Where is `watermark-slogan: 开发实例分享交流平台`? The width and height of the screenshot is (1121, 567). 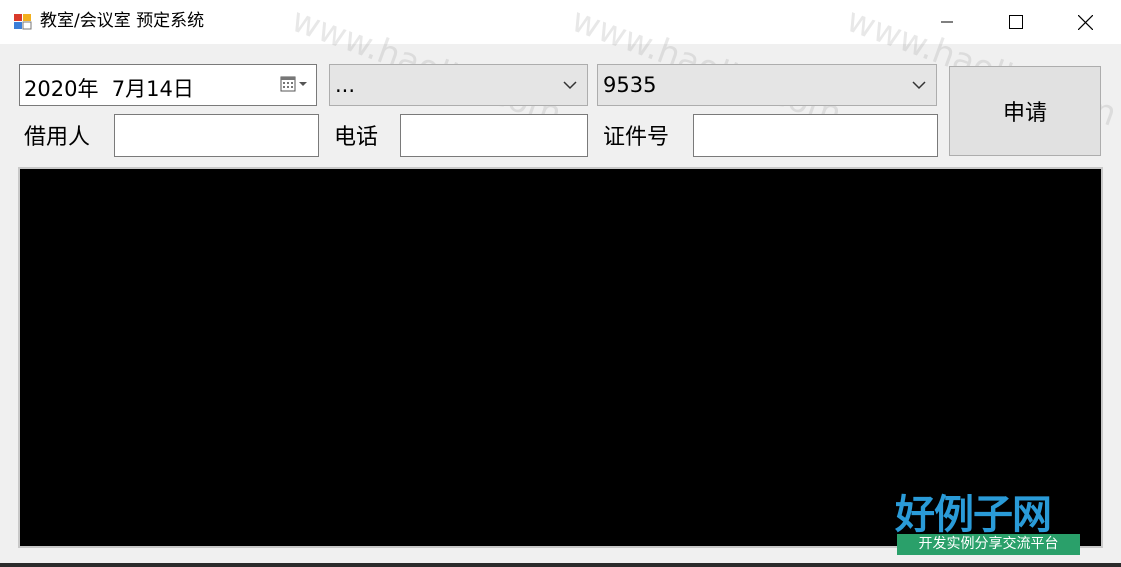 watermark-slogan: 开发实例分享交流平台 is located at coordinates (988, 544).